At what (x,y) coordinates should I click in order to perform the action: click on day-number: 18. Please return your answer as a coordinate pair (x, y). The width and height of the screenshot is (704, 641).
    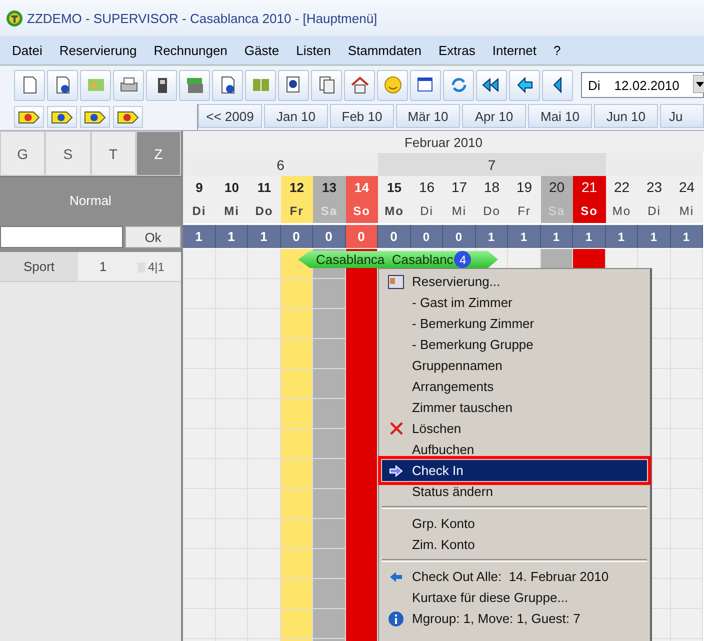
    Looking at the image, I should click on (492, 187).